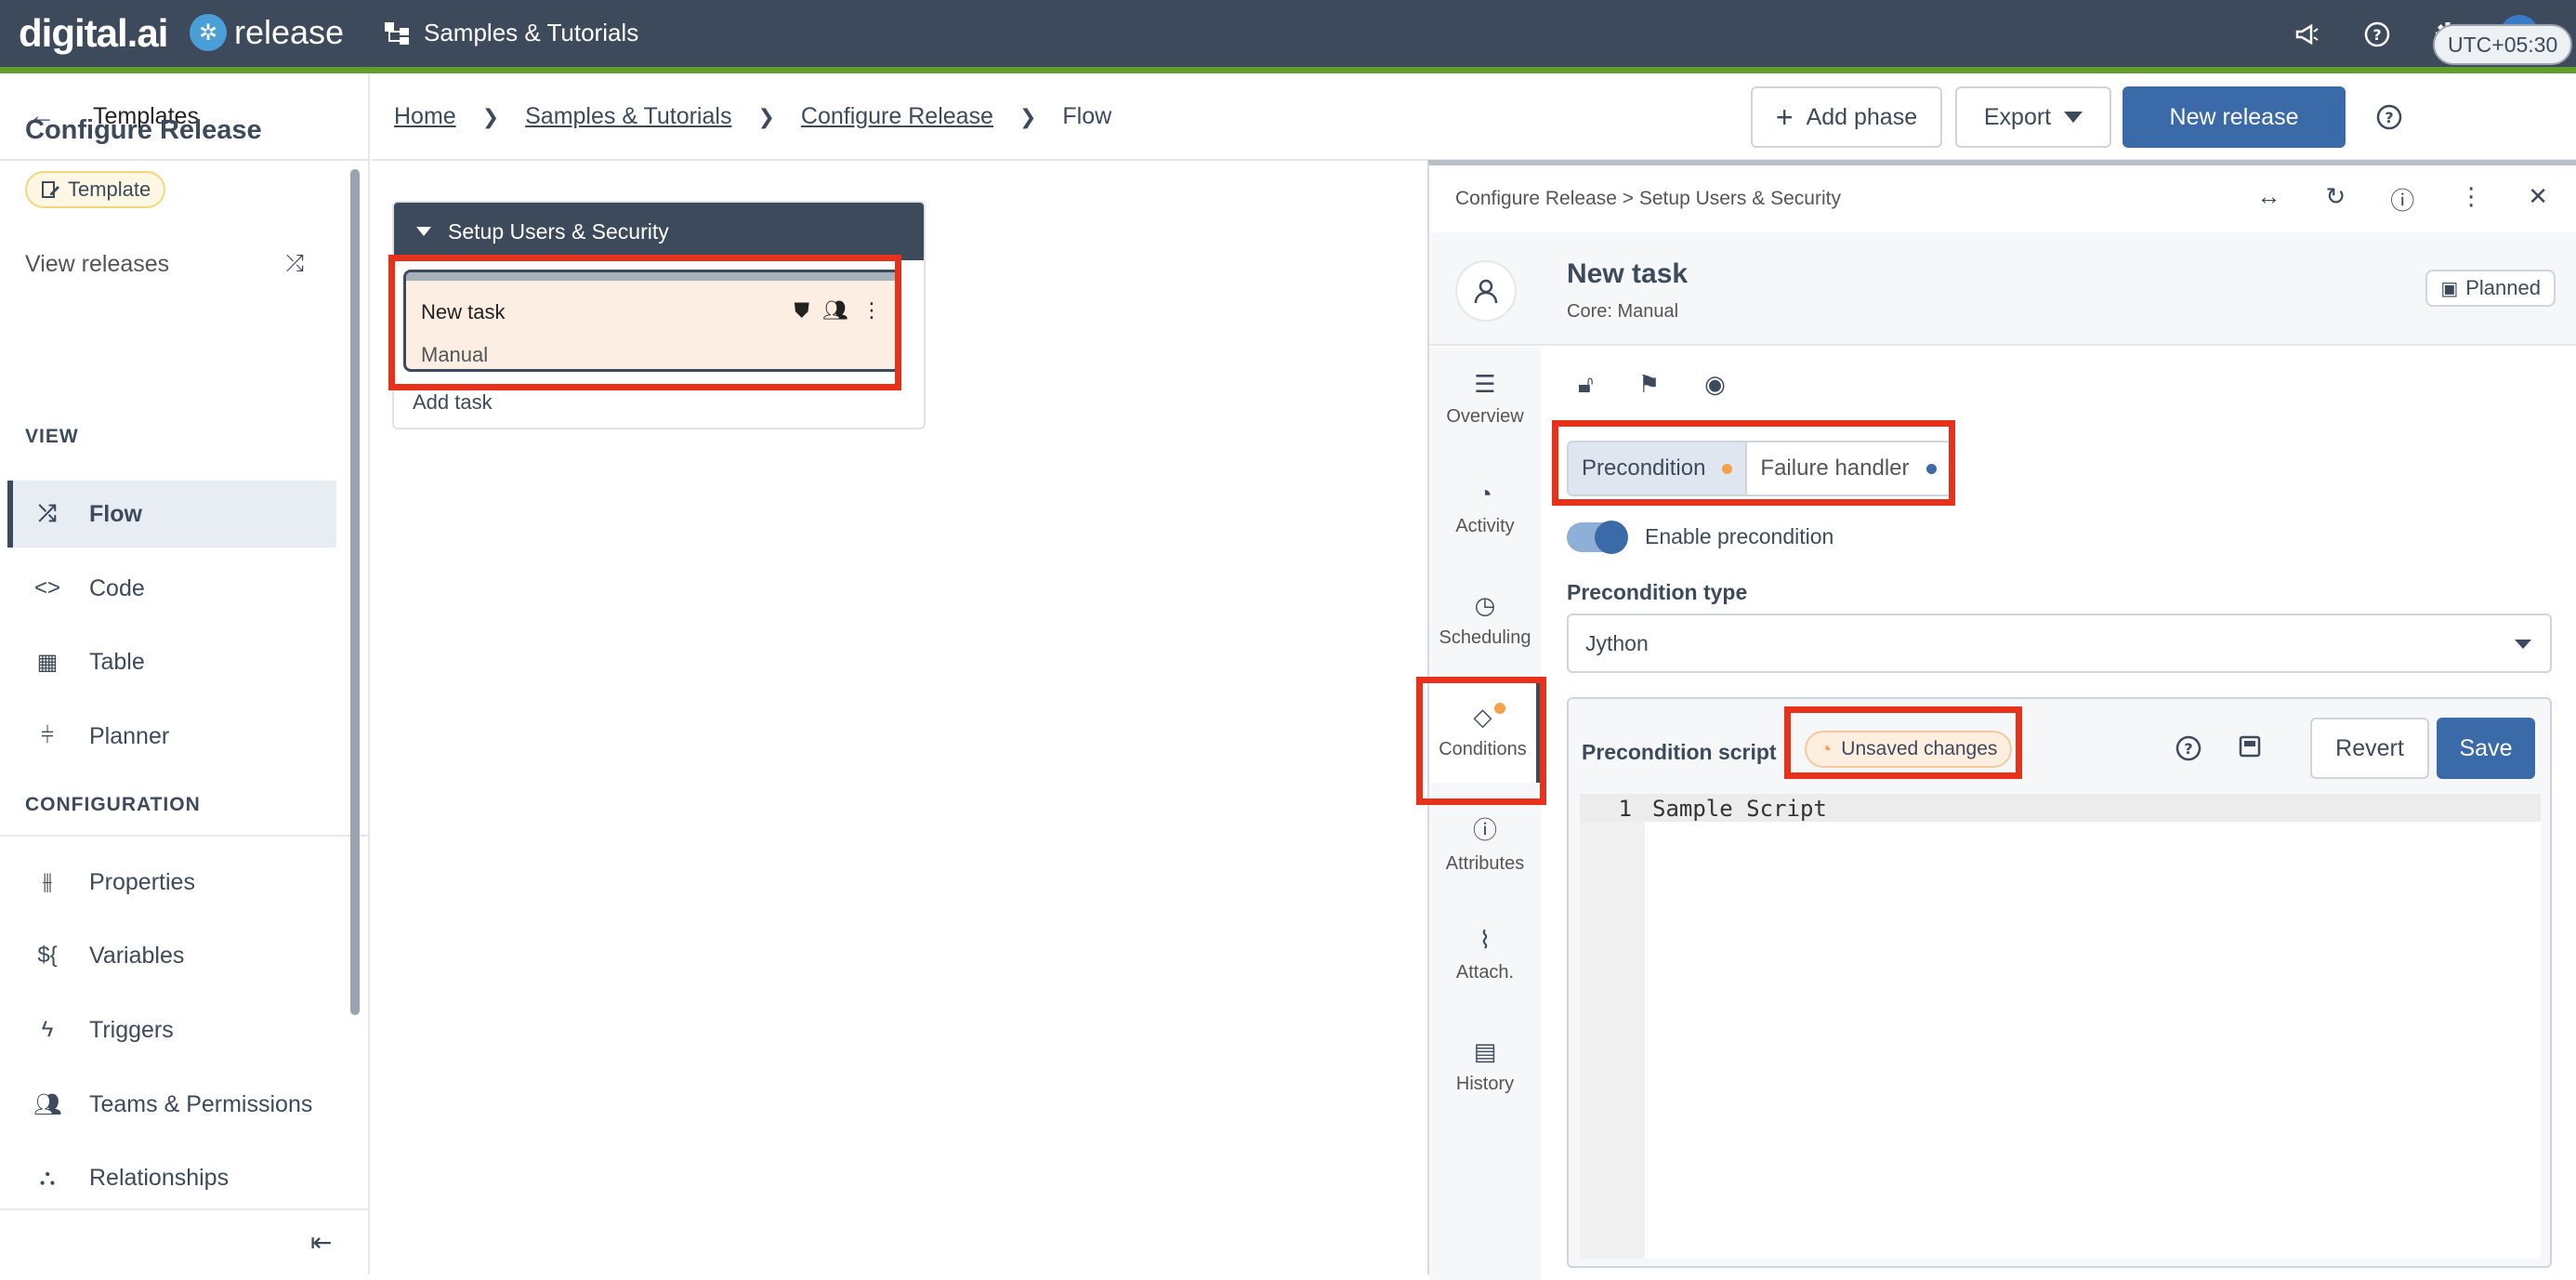 The width and height of the screenshot is (2576, 1280). Describe the element at coordinates (2017, 116) in the screenshot. I see `export-label: Export` at that location.